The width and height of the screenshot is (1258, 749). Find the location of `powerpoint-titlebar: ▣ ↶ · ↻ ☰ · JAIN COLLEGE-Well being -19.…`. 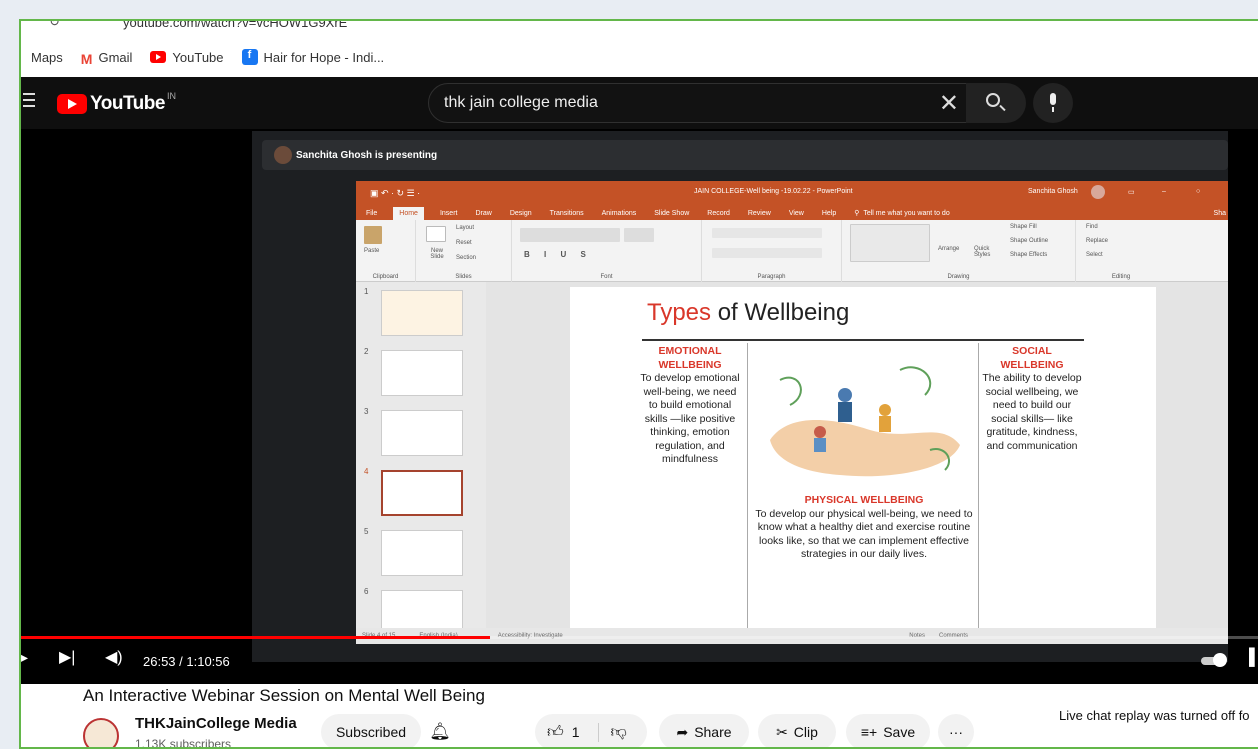

powerpoint-titlebar: ▣ ↶ · ↻ ☰ · JAIN COLLEGE-Well being -19.… is located at coordinates (792, 192).